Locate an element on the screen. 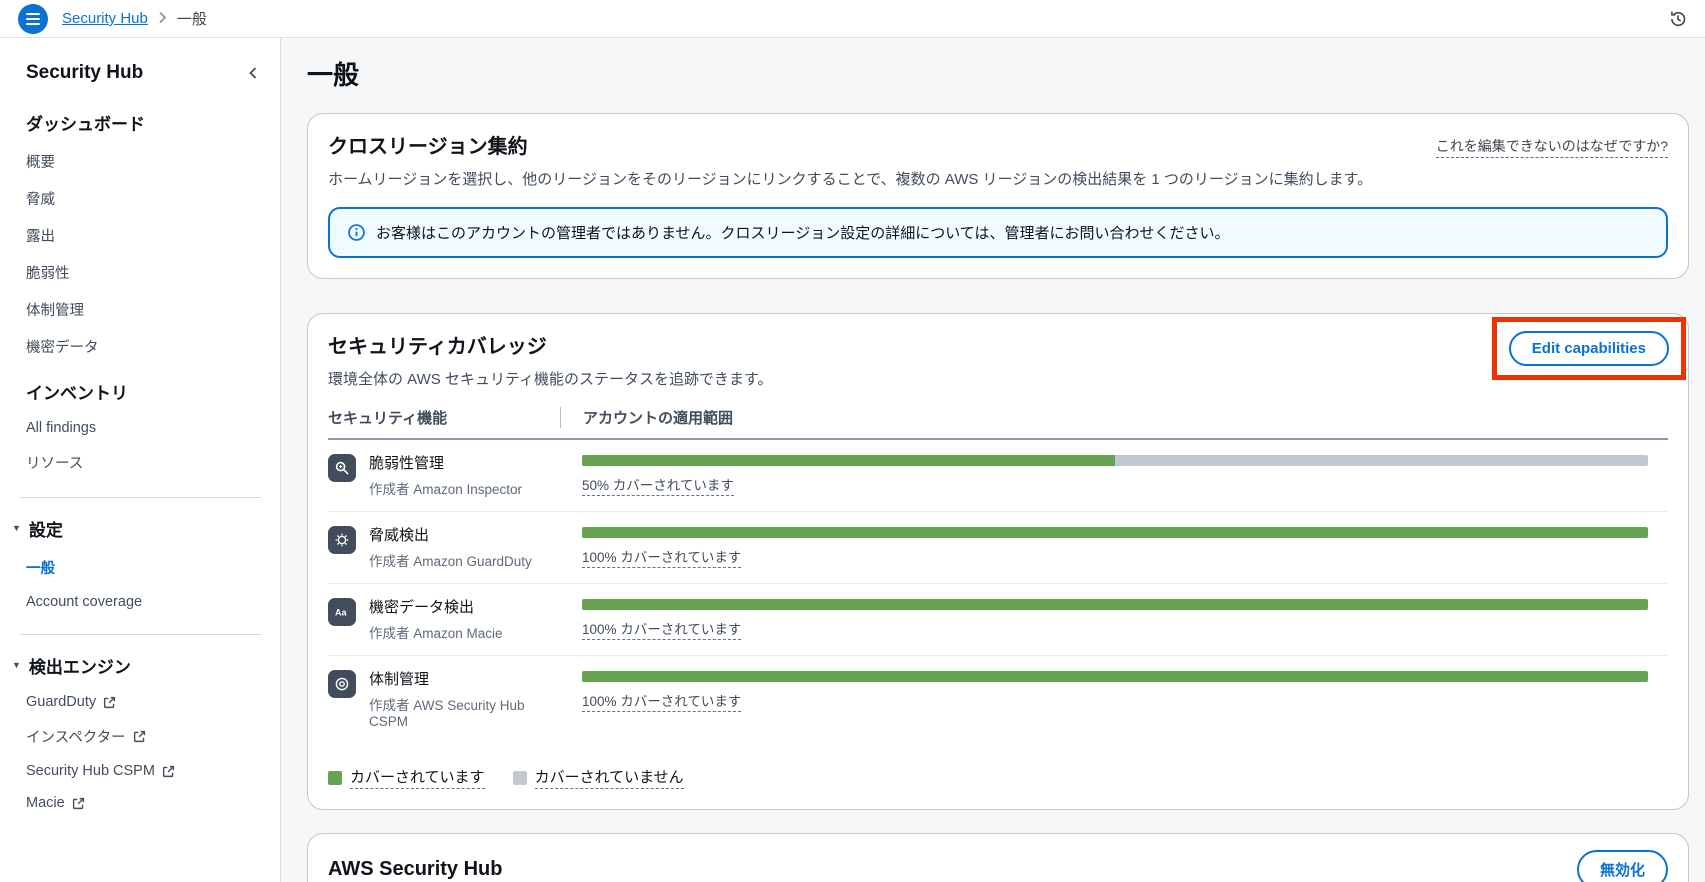  table-row-vulnerability-management: 脆弱性管理 作成者 Amazon Inspector 50% カバーされています is located at coordinates (998, 476).